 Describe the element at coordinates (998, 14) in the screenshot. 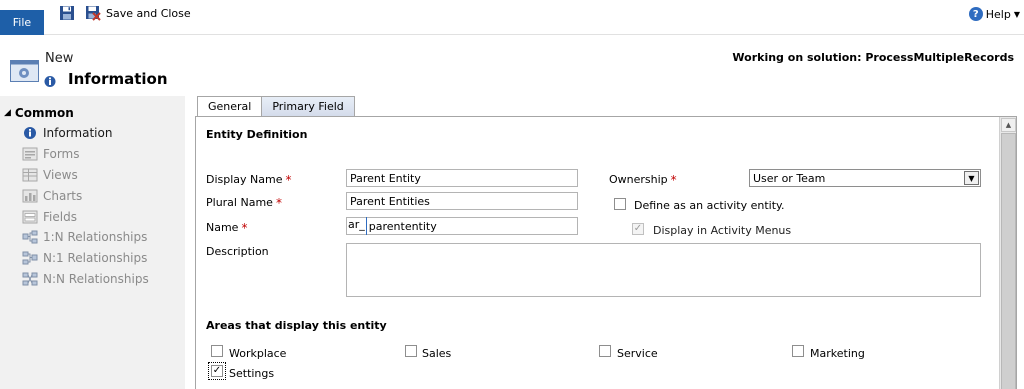

I see `help-label: Help` at that location.